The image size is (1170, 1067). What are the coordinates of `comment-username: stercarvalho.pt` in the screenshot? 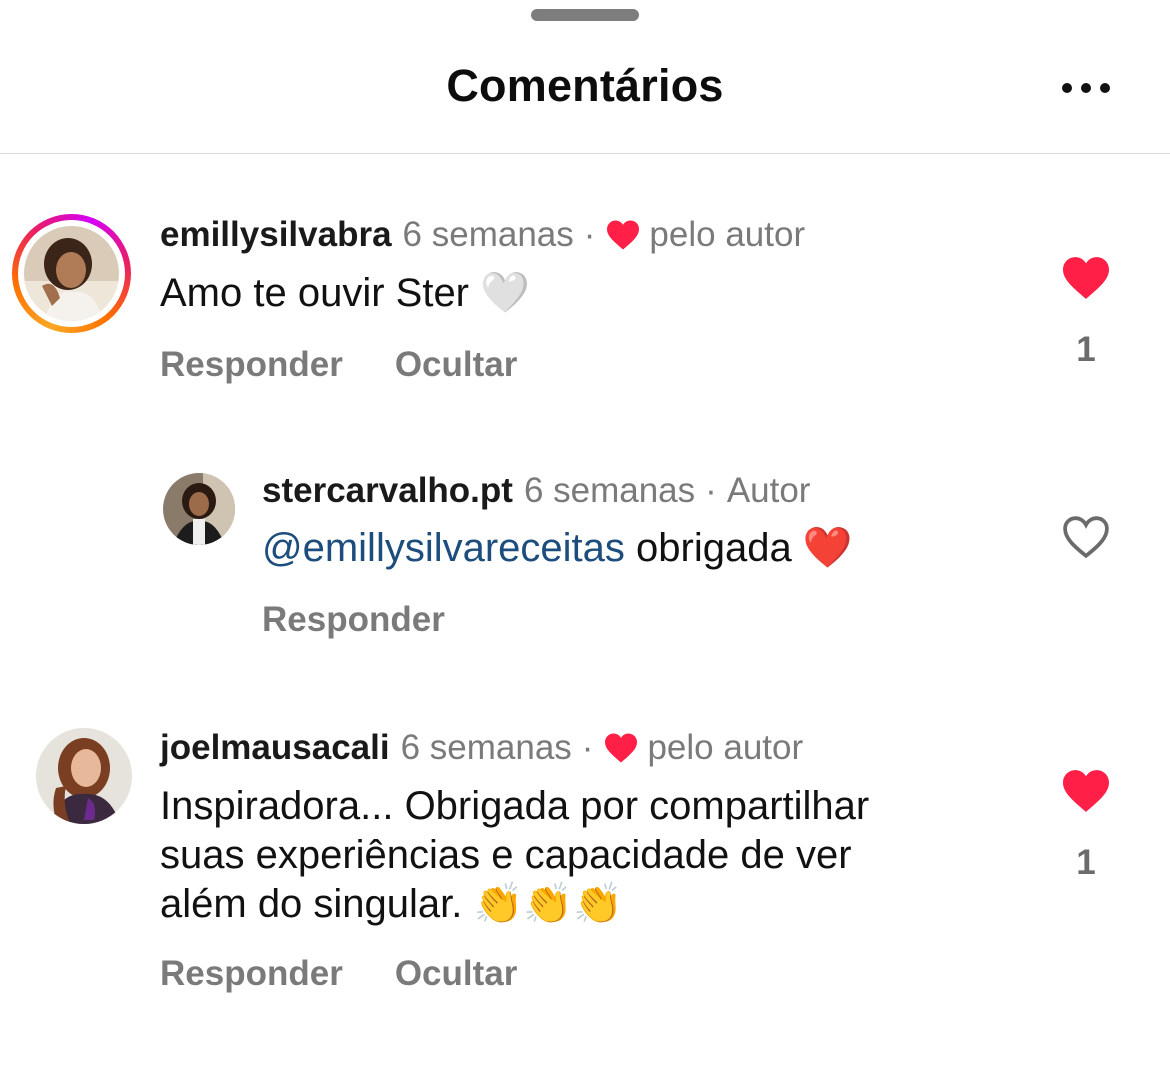 It's located at (387, 491).